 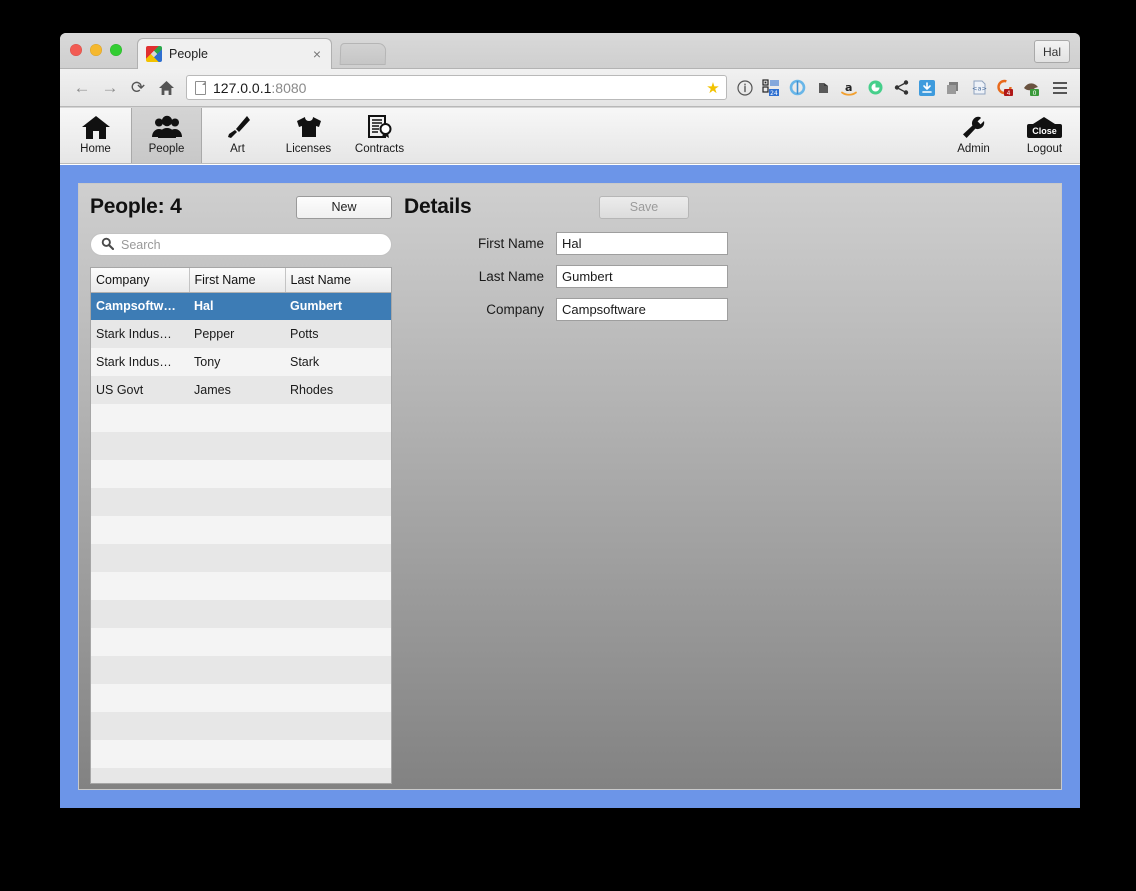 I want to click on close-tab-icon: ×, so click(x=317, y=54).